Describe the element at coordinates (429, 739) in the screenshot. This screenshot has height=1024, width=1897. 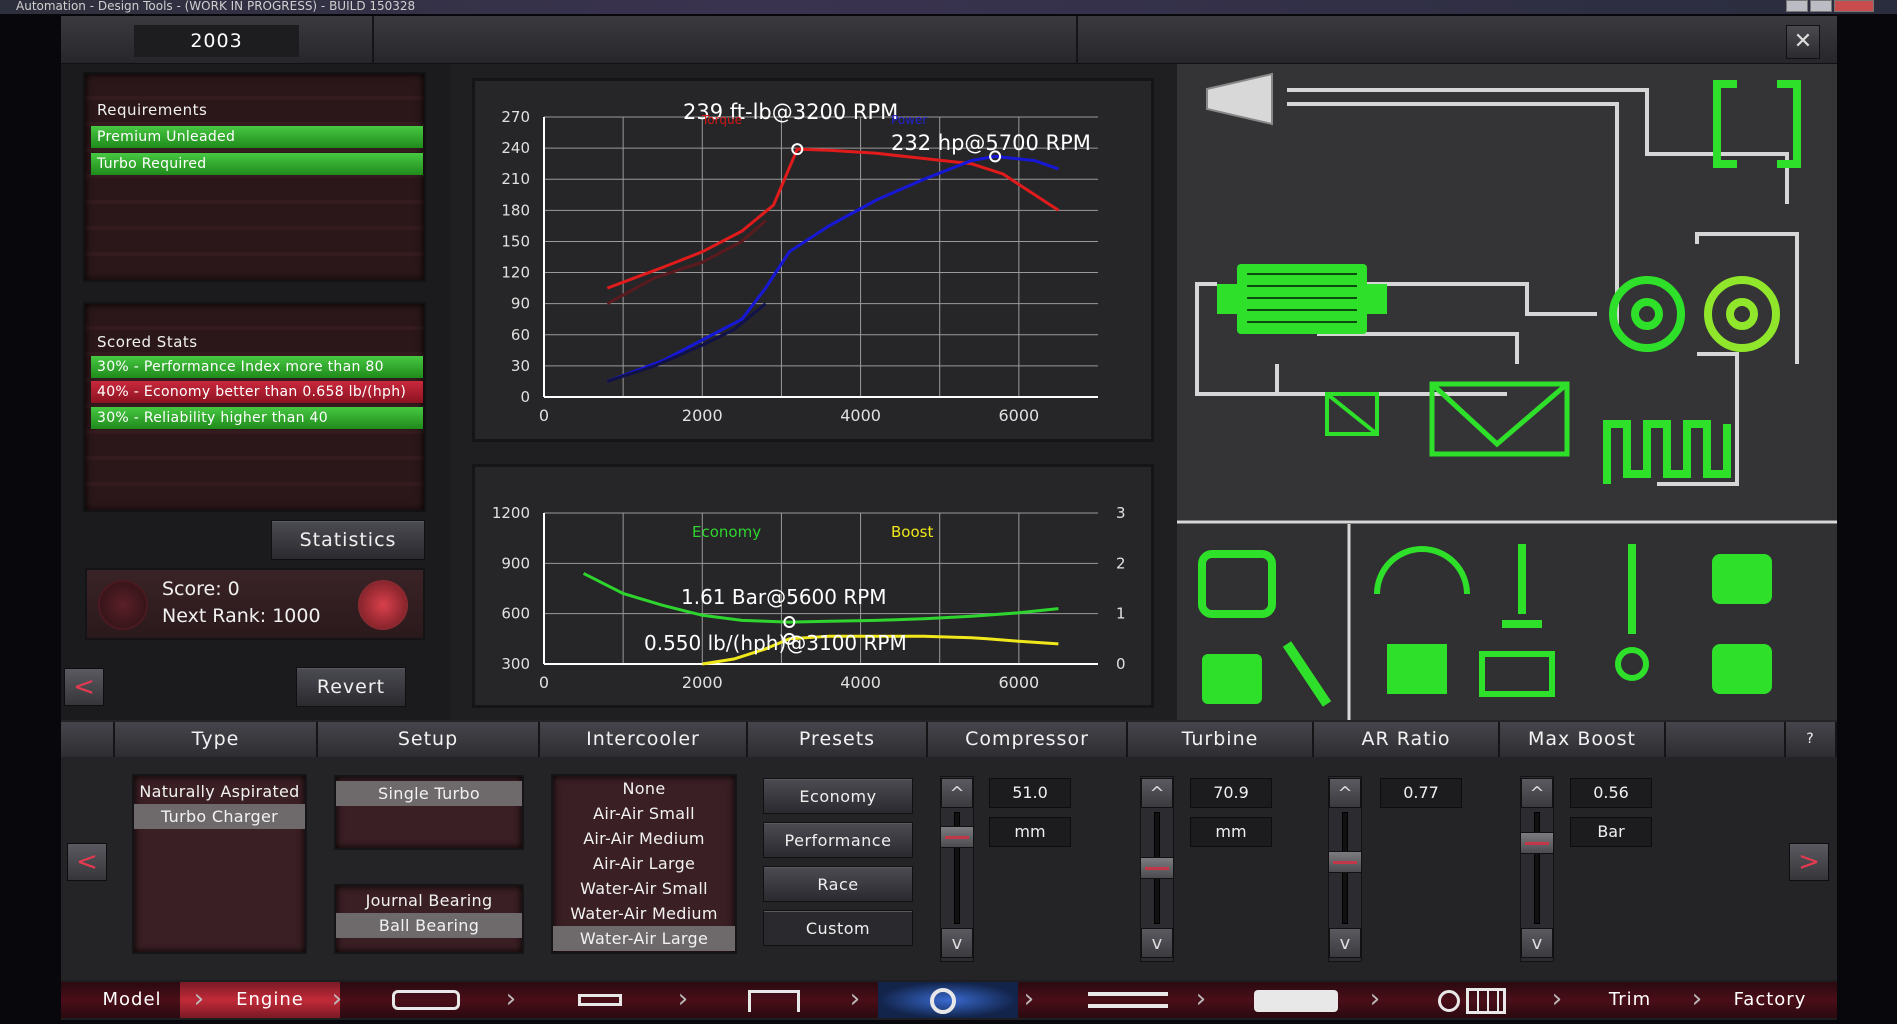
I see `column-header-setup: Setup` at that location.